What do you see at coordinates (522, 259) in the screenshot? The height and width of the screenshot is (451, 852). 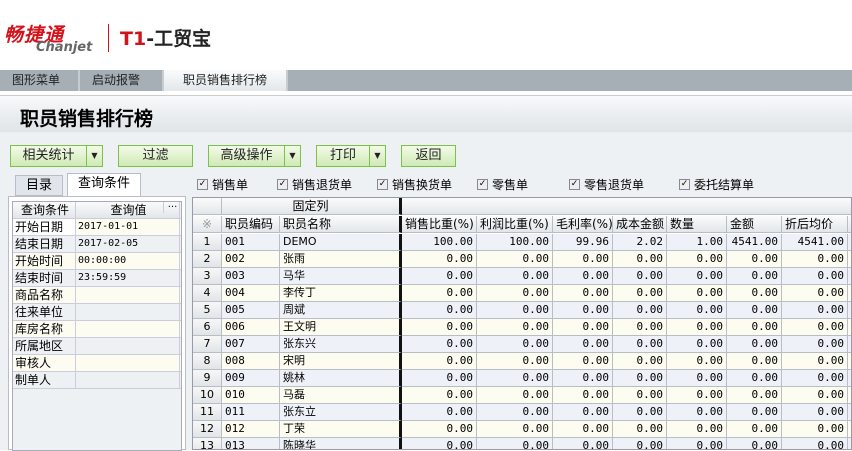 I see `table-row: 2 002 张雨 0.00 0.00 0.00 0.00 0.00 0.00 0.00` at bounding box center [522, 259].